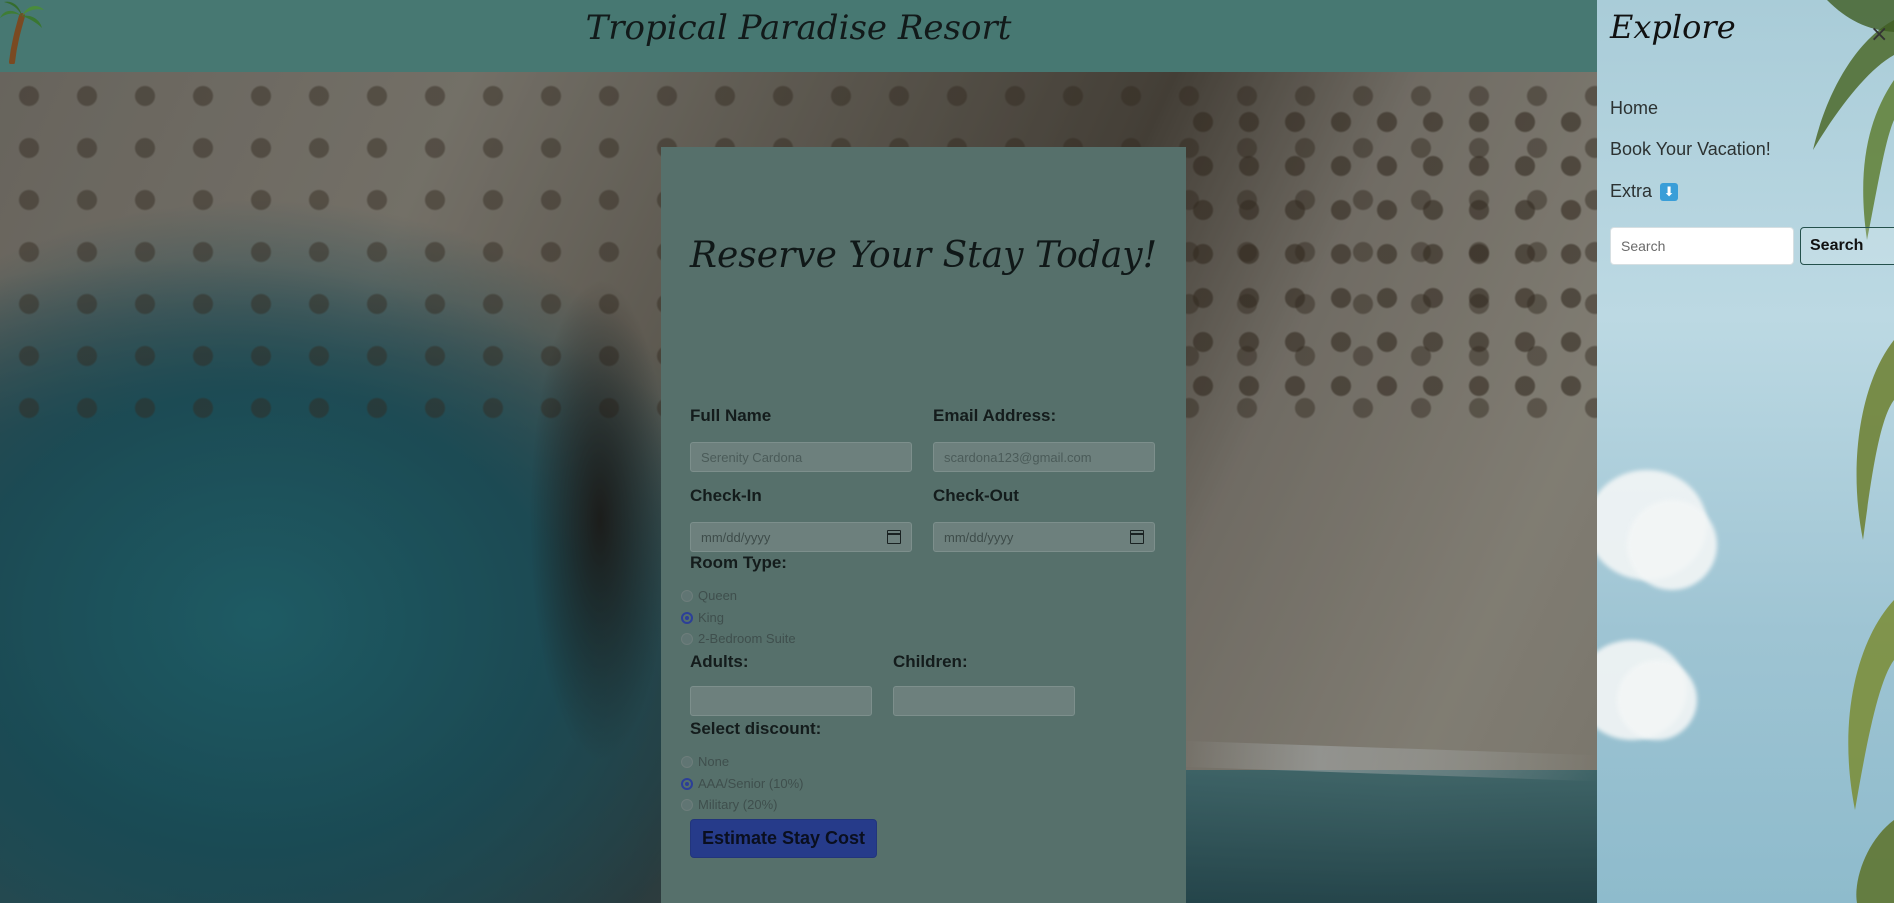 Image resolution: width=1894 pixels, height=903 pixels. What do you see at coordinates (736, 537) in the screenshot?
I see `check-in-value: mm/dd/yyyy` at bounding box center [736, 537].